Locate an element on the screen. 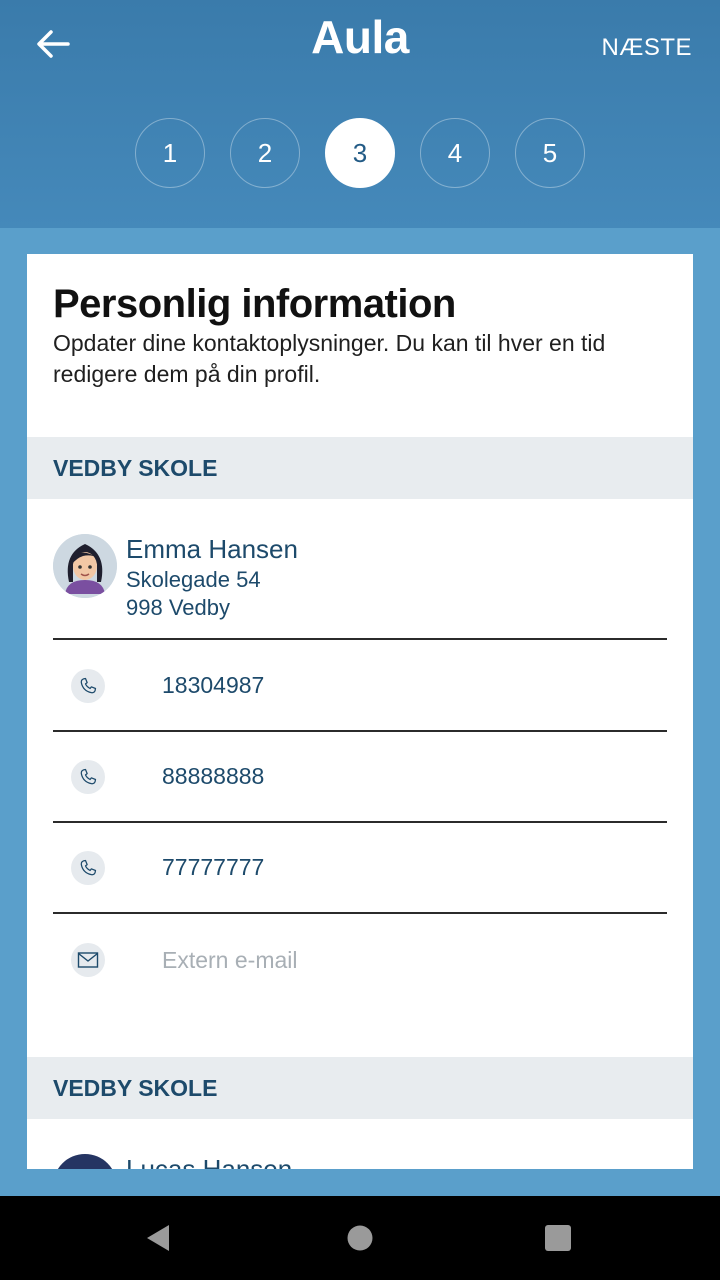 The height and width of the screenshot is (1280, 720). next-button: NÆSTE is located at coordinates (646, 48).